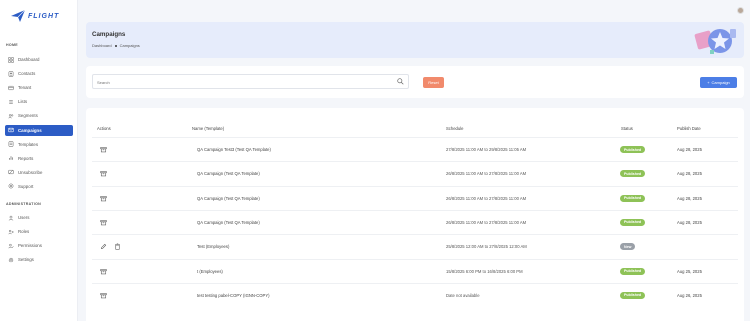  I want to click on page-title: Campaigns, so click(109, 34).